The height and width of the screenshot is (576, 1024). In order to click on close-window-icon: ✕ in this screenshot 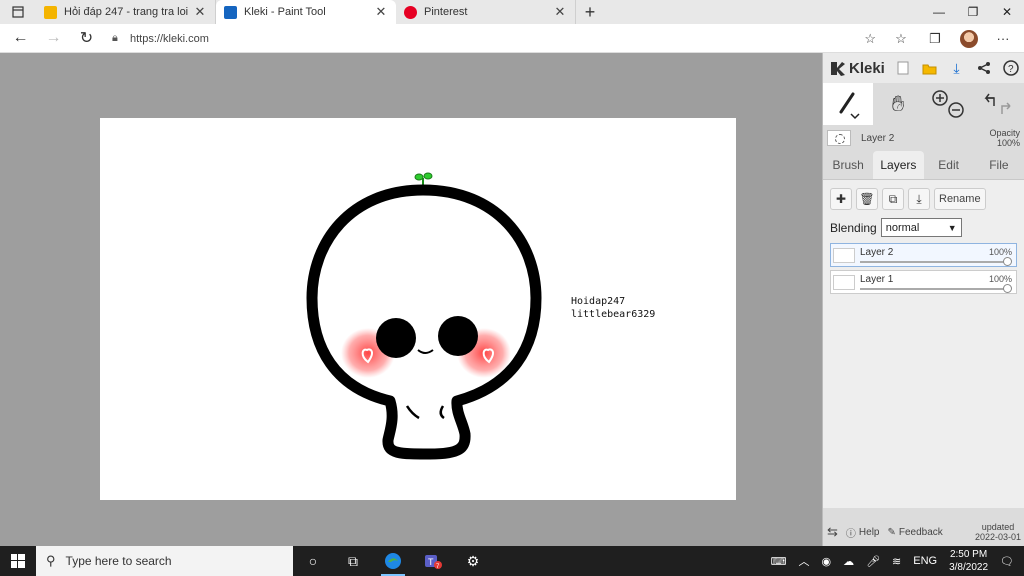, I will do `click(1007, 12)`.